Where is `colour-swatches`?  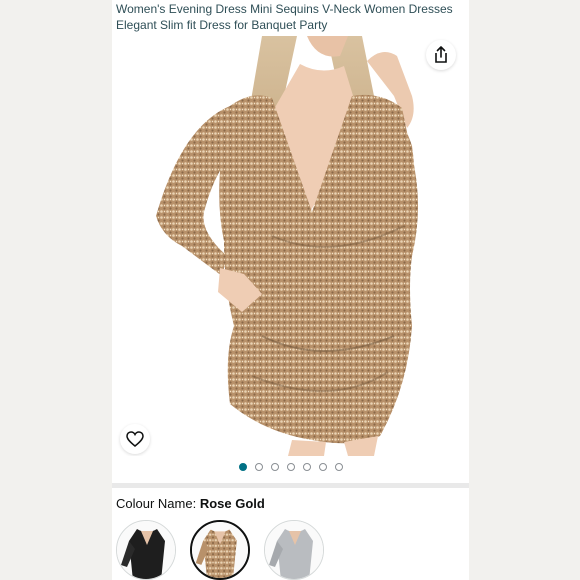
colour-swatches is located at coordinates (220, 550).